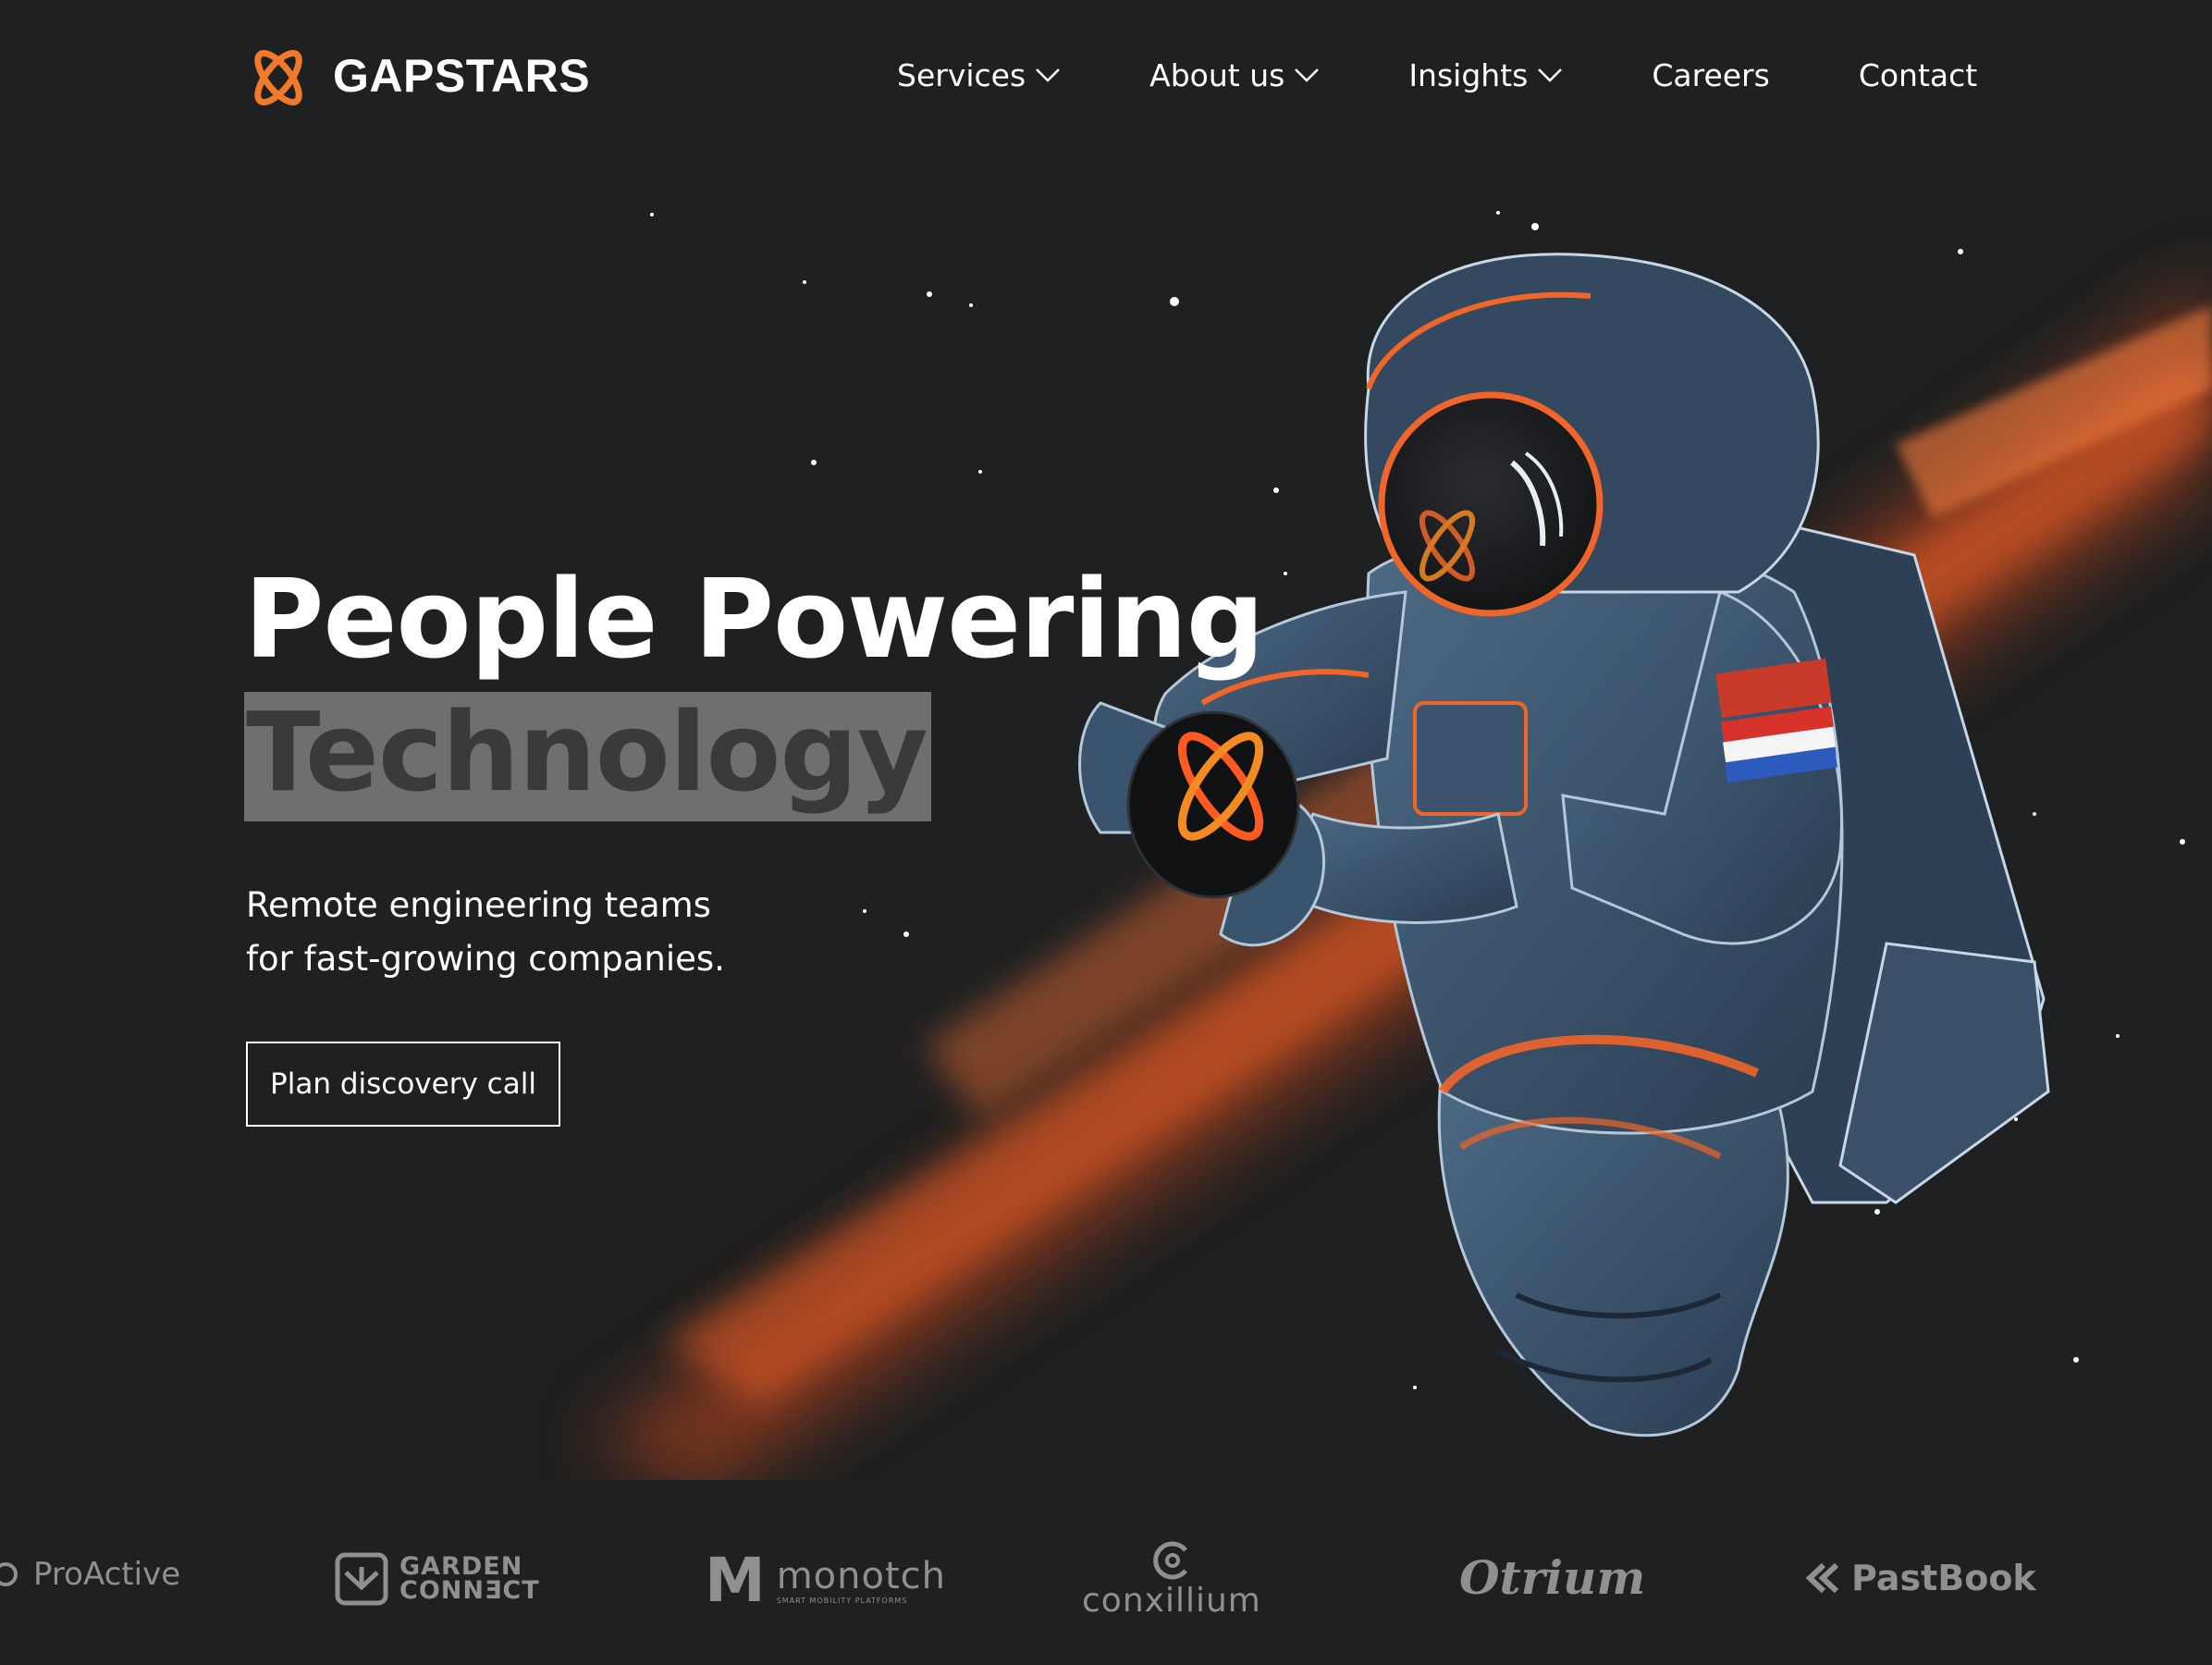 The image size is (2212, 1665). What do you see at coordinates (478, 905) in the screenshot?
I see `subtitle-line-1: Remote engineering teams` at bounding box center [478, 905].